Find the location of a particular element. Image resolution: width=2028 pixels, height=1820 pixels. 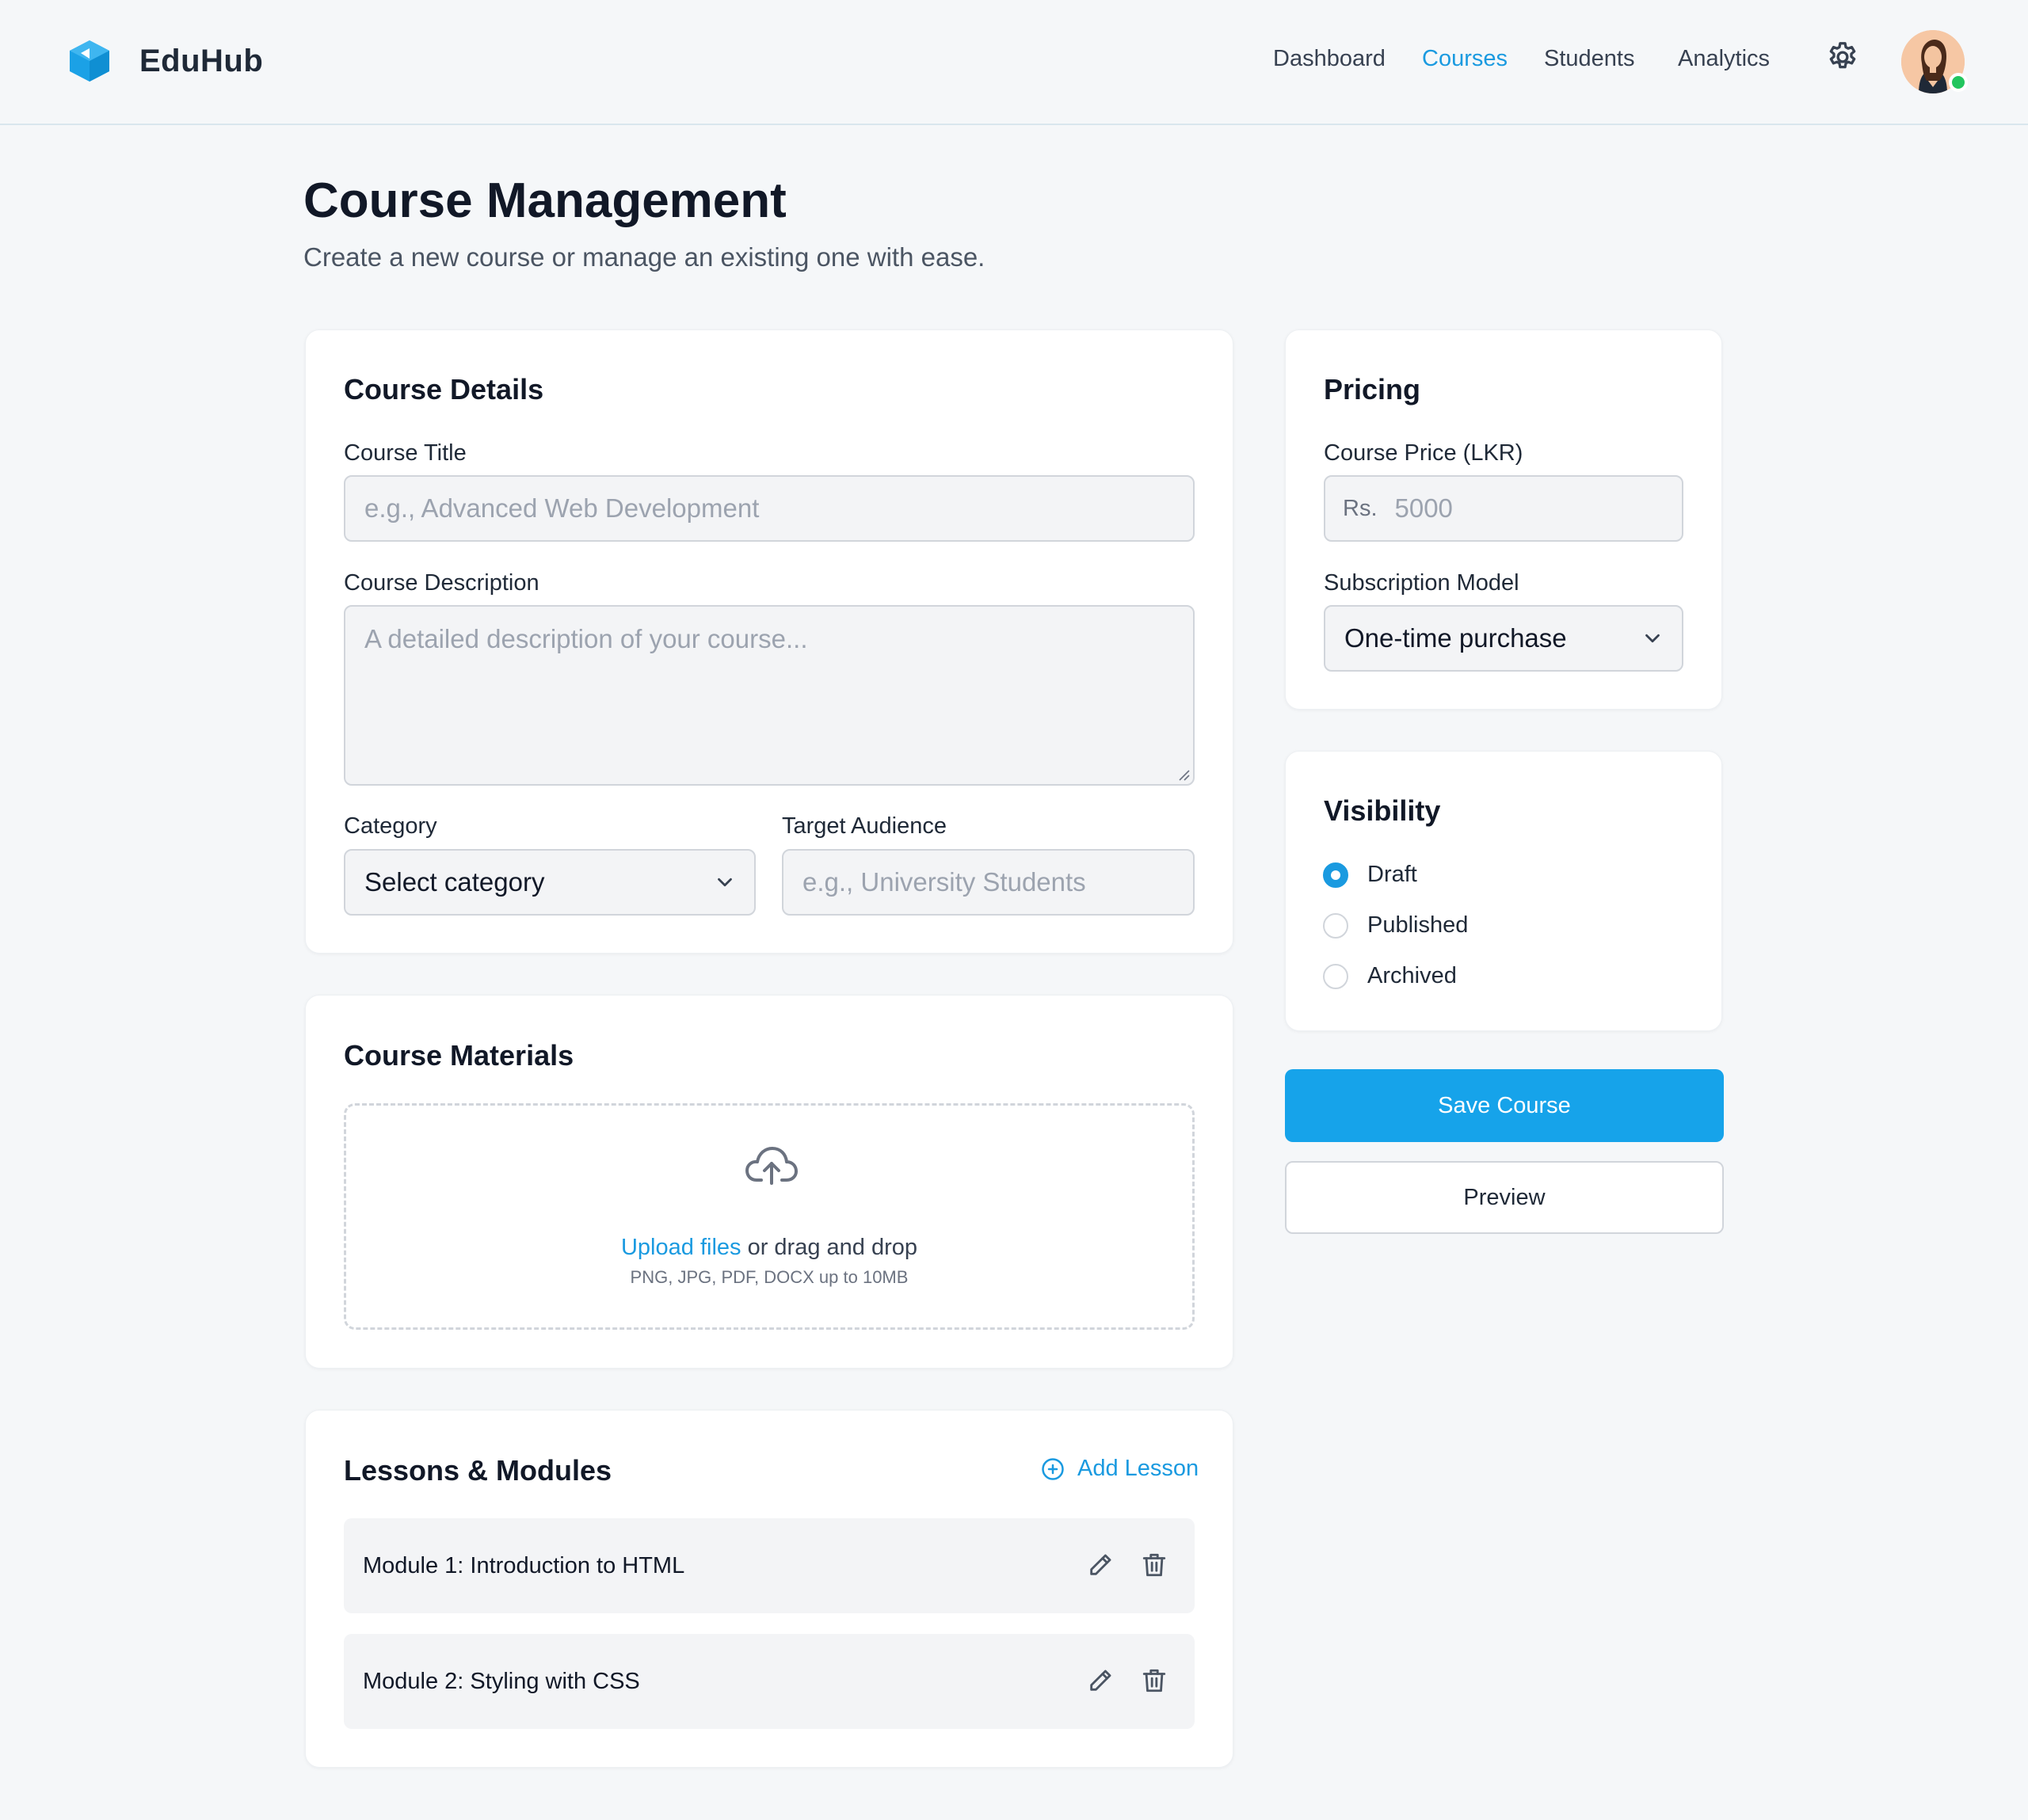

plus-circle-icon is located at coordinates (1053, 1468).